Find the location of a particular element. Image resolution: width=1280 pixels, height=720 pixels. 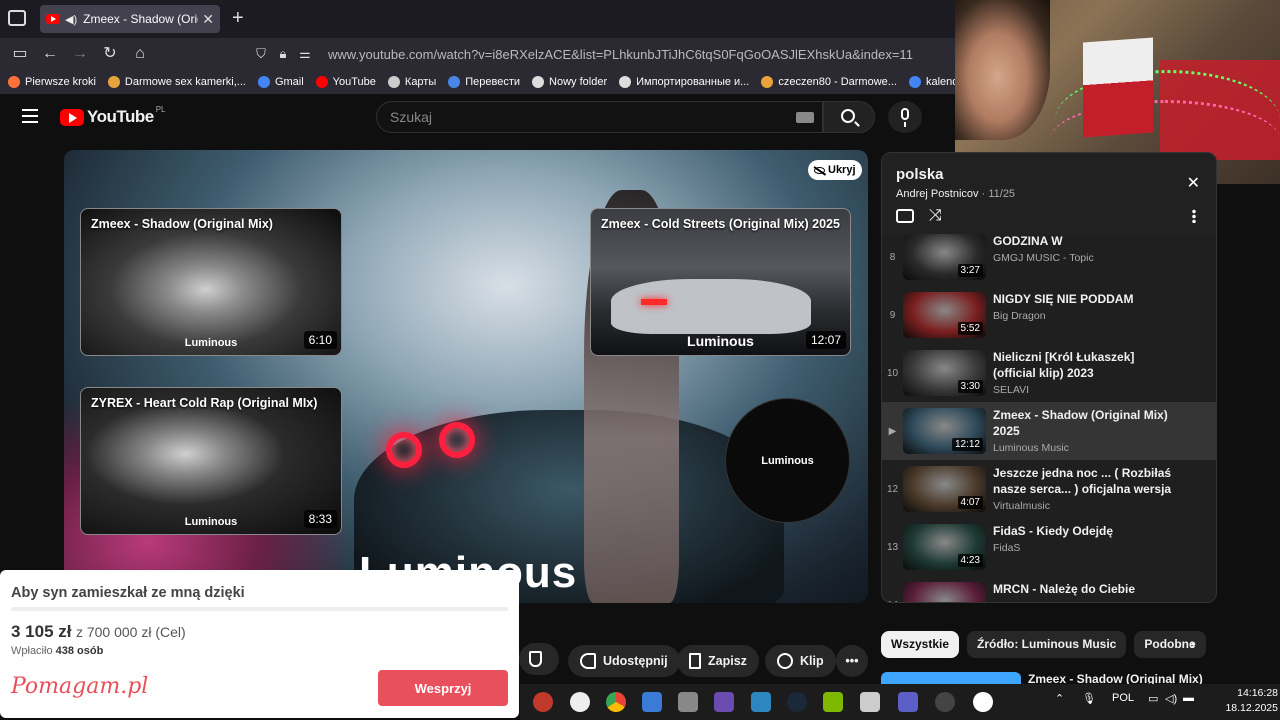

bookmark-label: Pierwsze kroki is located at coordinates (60, 82).